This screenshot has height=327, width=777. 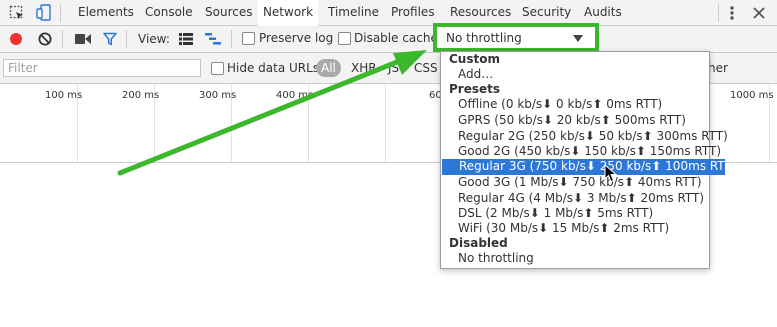 I want to click on dropdown-heading-disabled: Disabled, so click(x=478, y=243).